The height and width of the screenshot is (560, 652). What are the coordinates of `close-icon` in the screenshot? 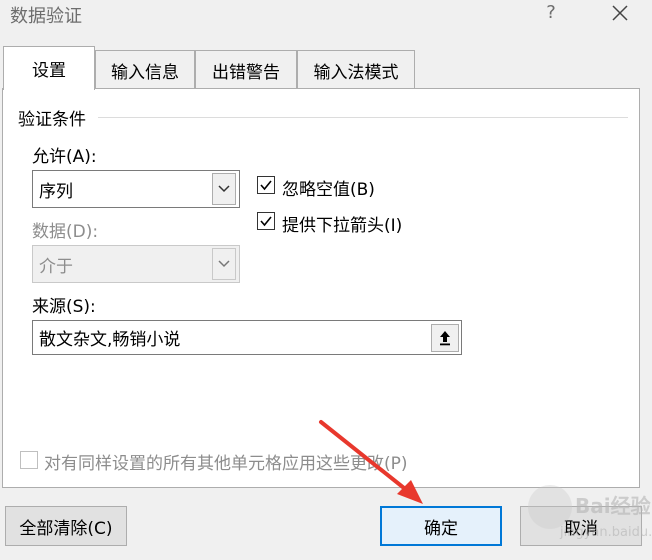 It's located at (620, 13).